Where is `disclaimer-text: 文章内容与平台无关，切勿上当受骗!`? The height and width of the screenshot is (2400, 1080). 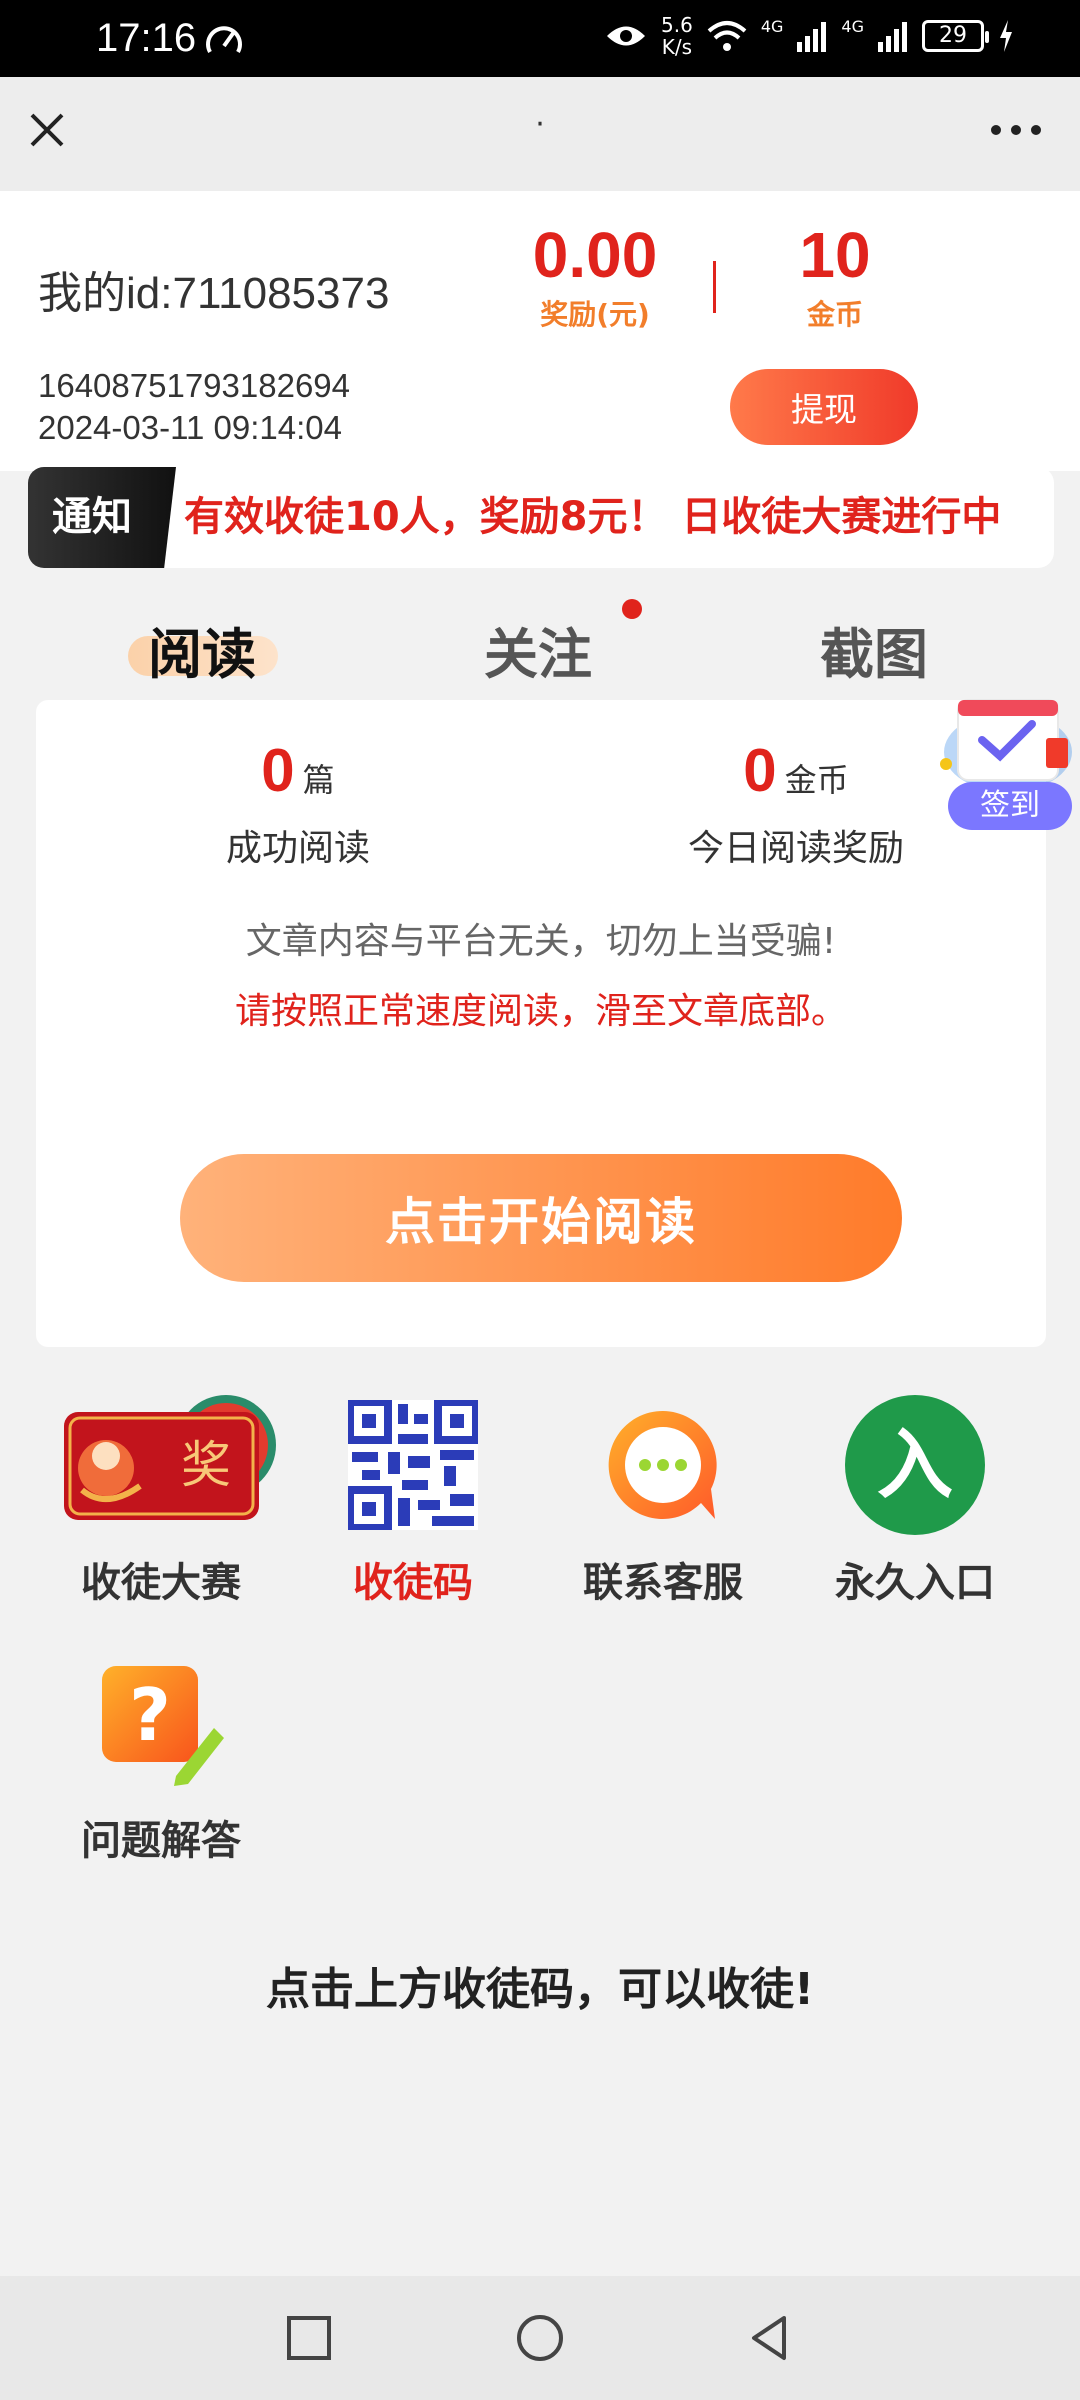 disclaimer-text: 文章内容与平台无关，切勿上当受骗! is located at coordinates (541, 941).